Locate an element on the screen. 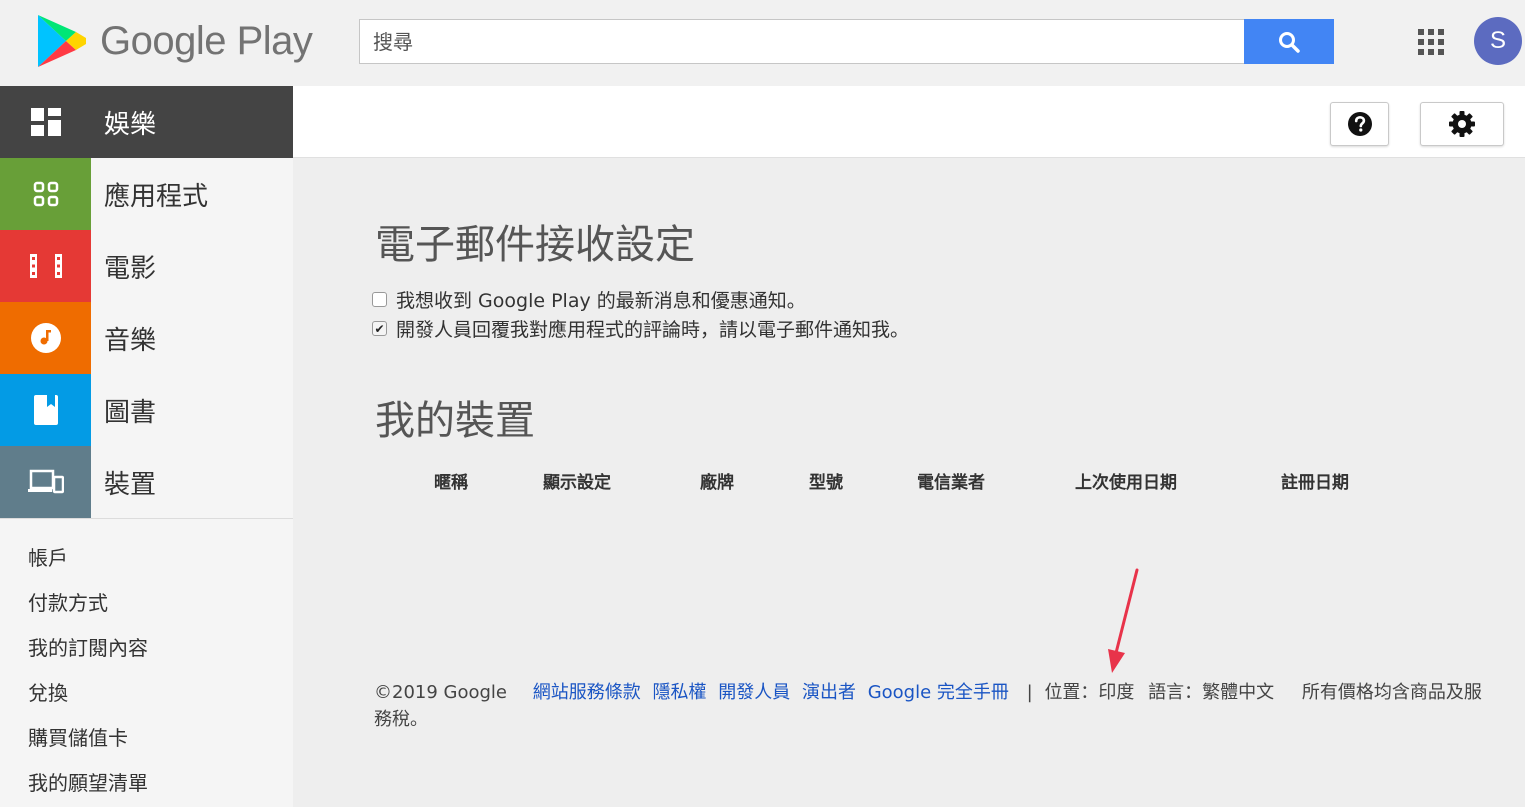 The width and height of the screenshot is (1525, 807). sidebar-item-movies: 電影 is located at coordinates (146, 266).